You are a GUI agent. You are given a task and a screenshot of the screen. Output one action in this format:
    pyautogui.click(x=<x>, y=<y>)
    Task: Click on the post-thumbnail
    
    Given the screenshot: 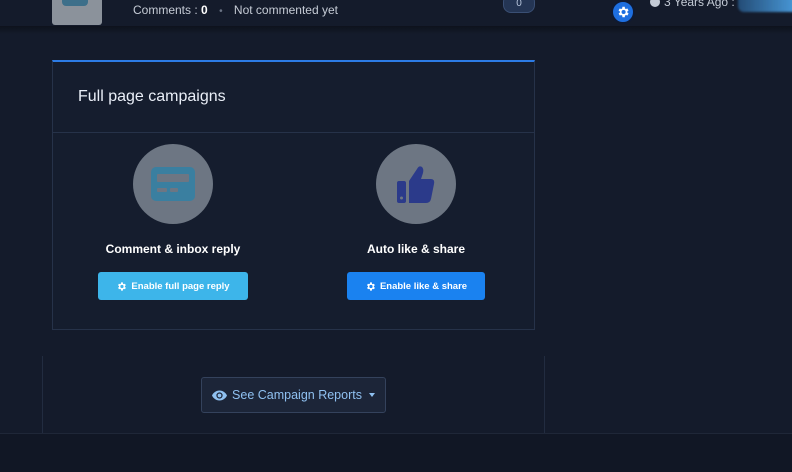 What is the action you would take?
    pyautogui.click(x=77, y=12)
    